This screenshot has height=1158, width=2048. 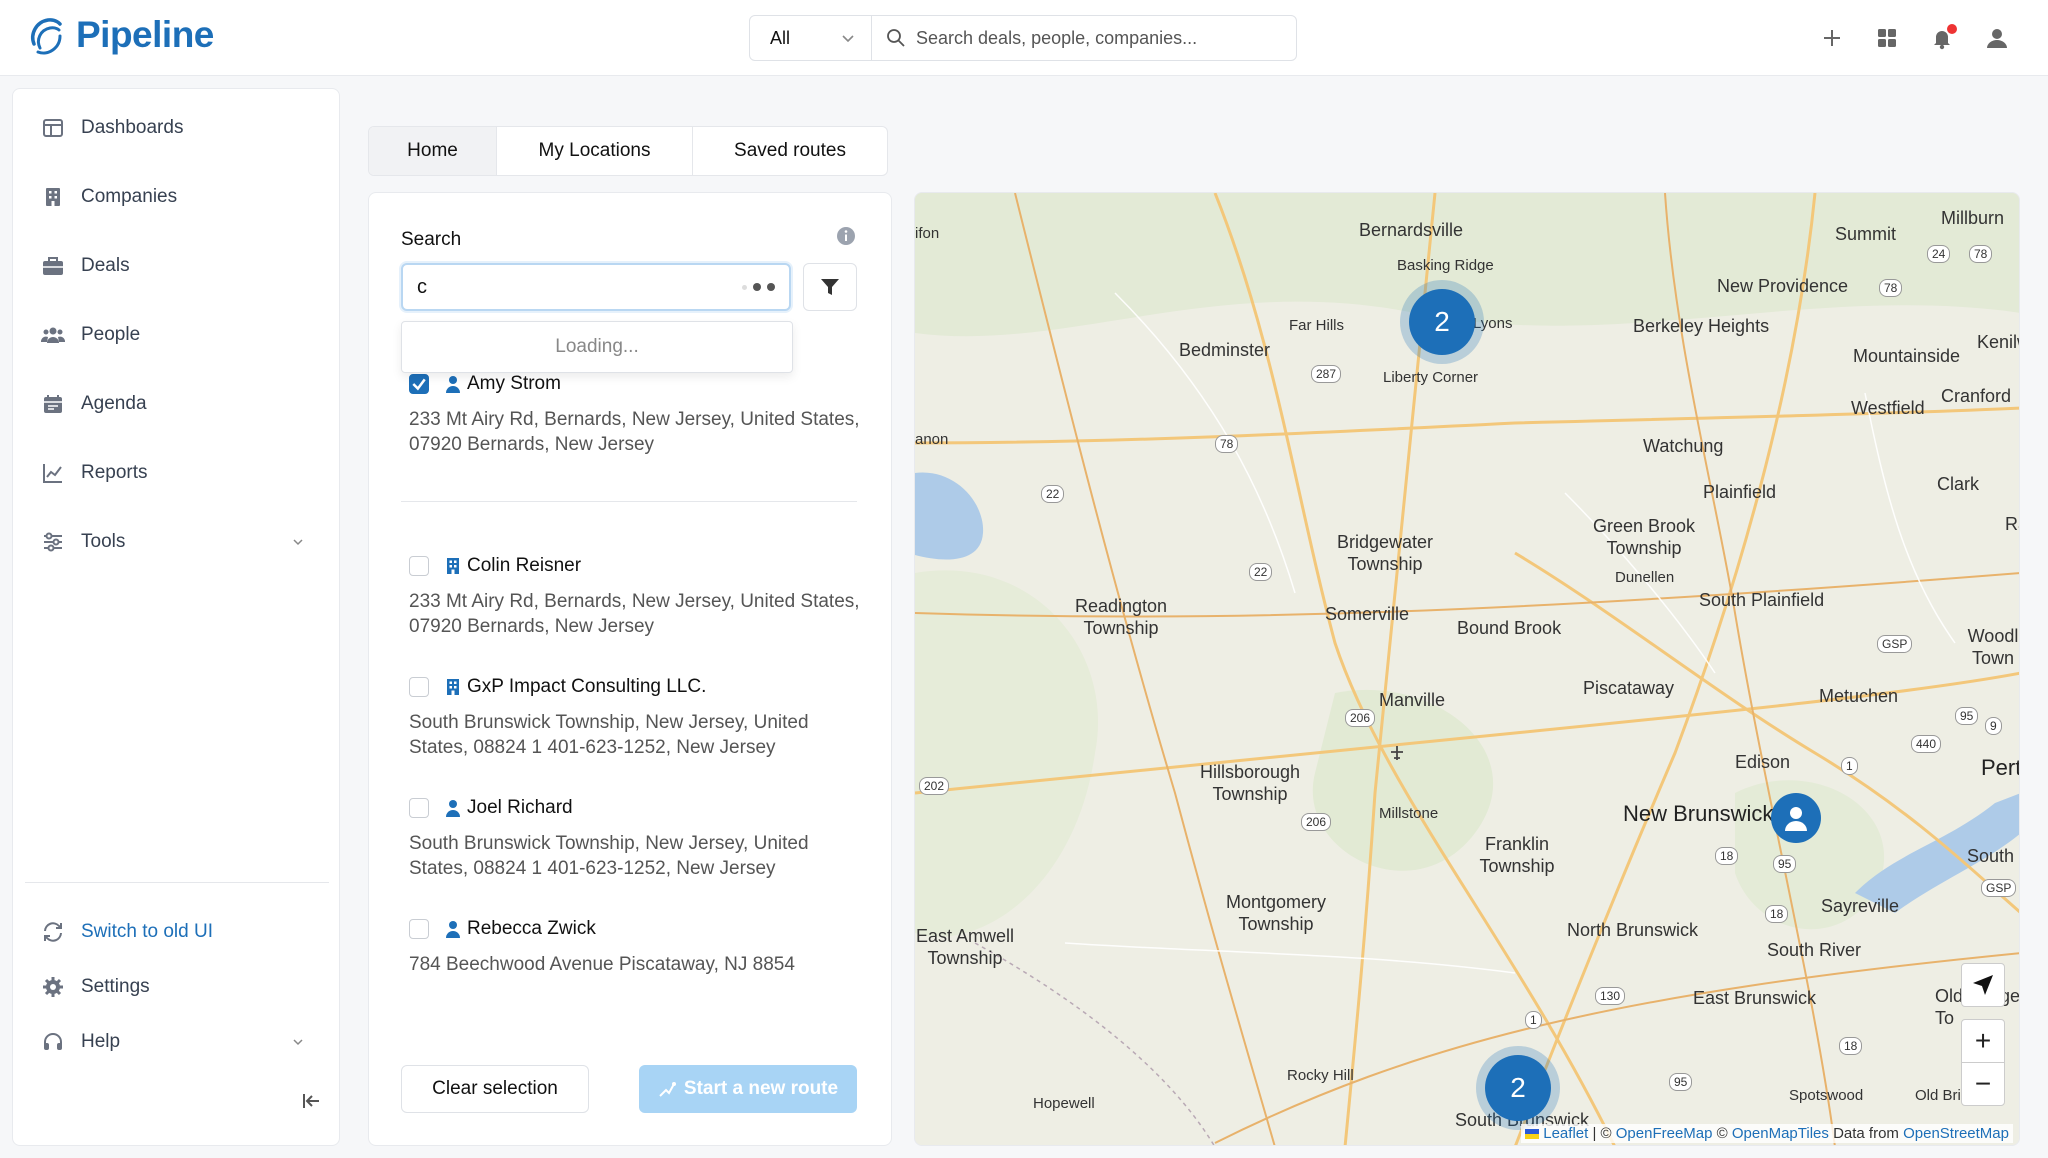 What do you see at coordinates (1755, 998) in the screenshot?
I see `map-place-label: East Brunswick` at bounding box center [1755, 998].